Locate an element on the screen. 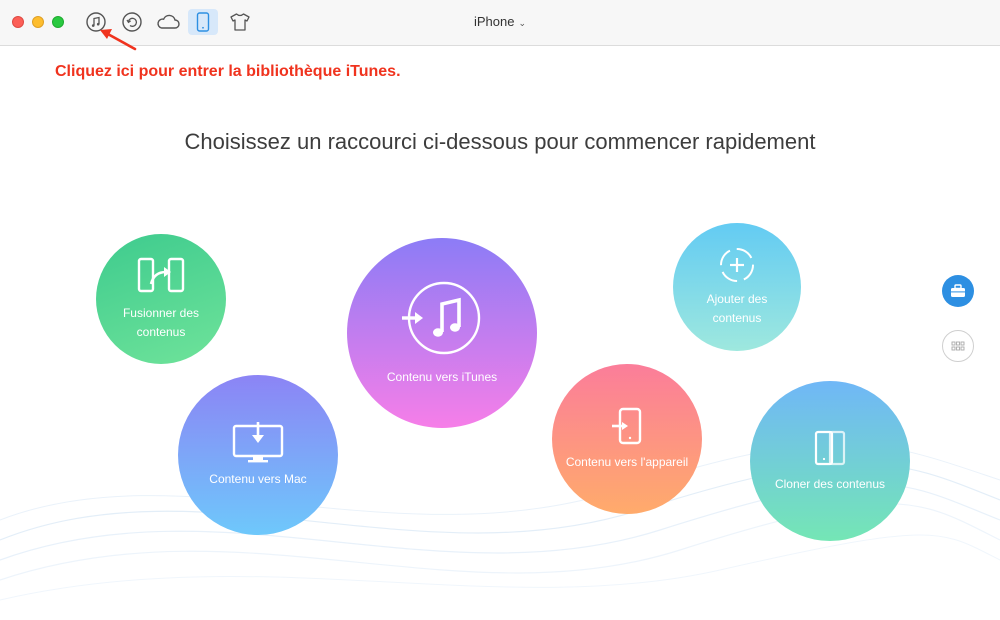 The width and height of the screenshot is (1000, 620). content-to-device-shortcut: Contenu vers l'appareil is located at coordinates (627, 439).